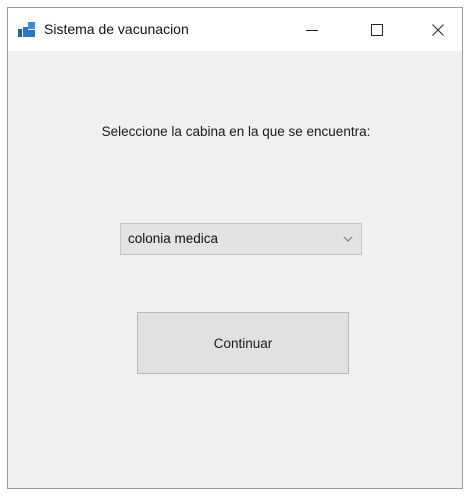 The width and height of the screenshot is (470, 496). I want to click on cabin-select: colonia medica, so click(241, 239).